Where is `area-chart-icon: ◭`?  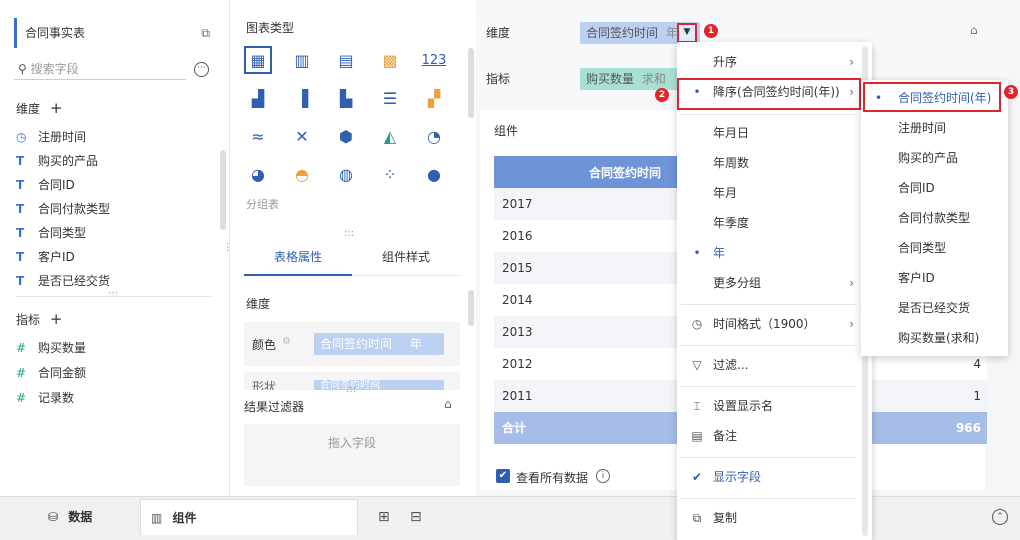 area-chart-icon: ◭ is located at coordinates (390, 136).